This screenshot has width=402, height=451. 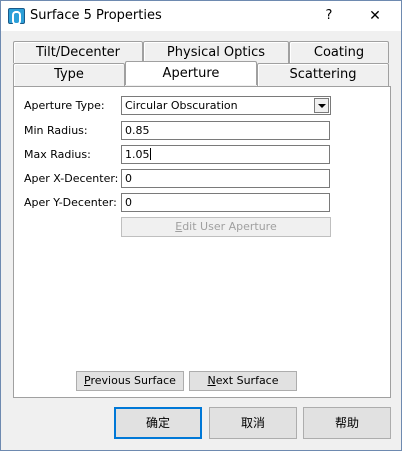 I want to click on aper-x-decenter-value: 0, so click(x=128, y=178).